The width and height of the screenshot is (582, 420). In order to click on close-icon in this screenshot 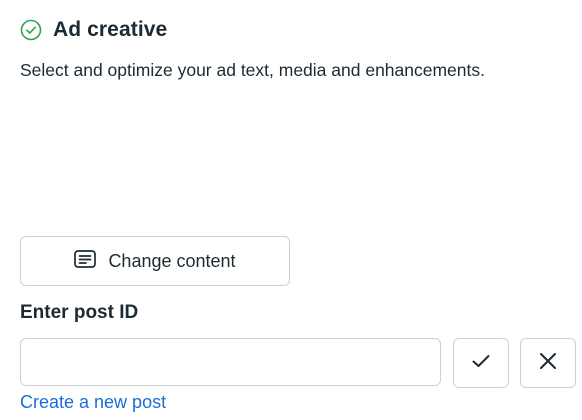, I will do `click(548, 363)`.